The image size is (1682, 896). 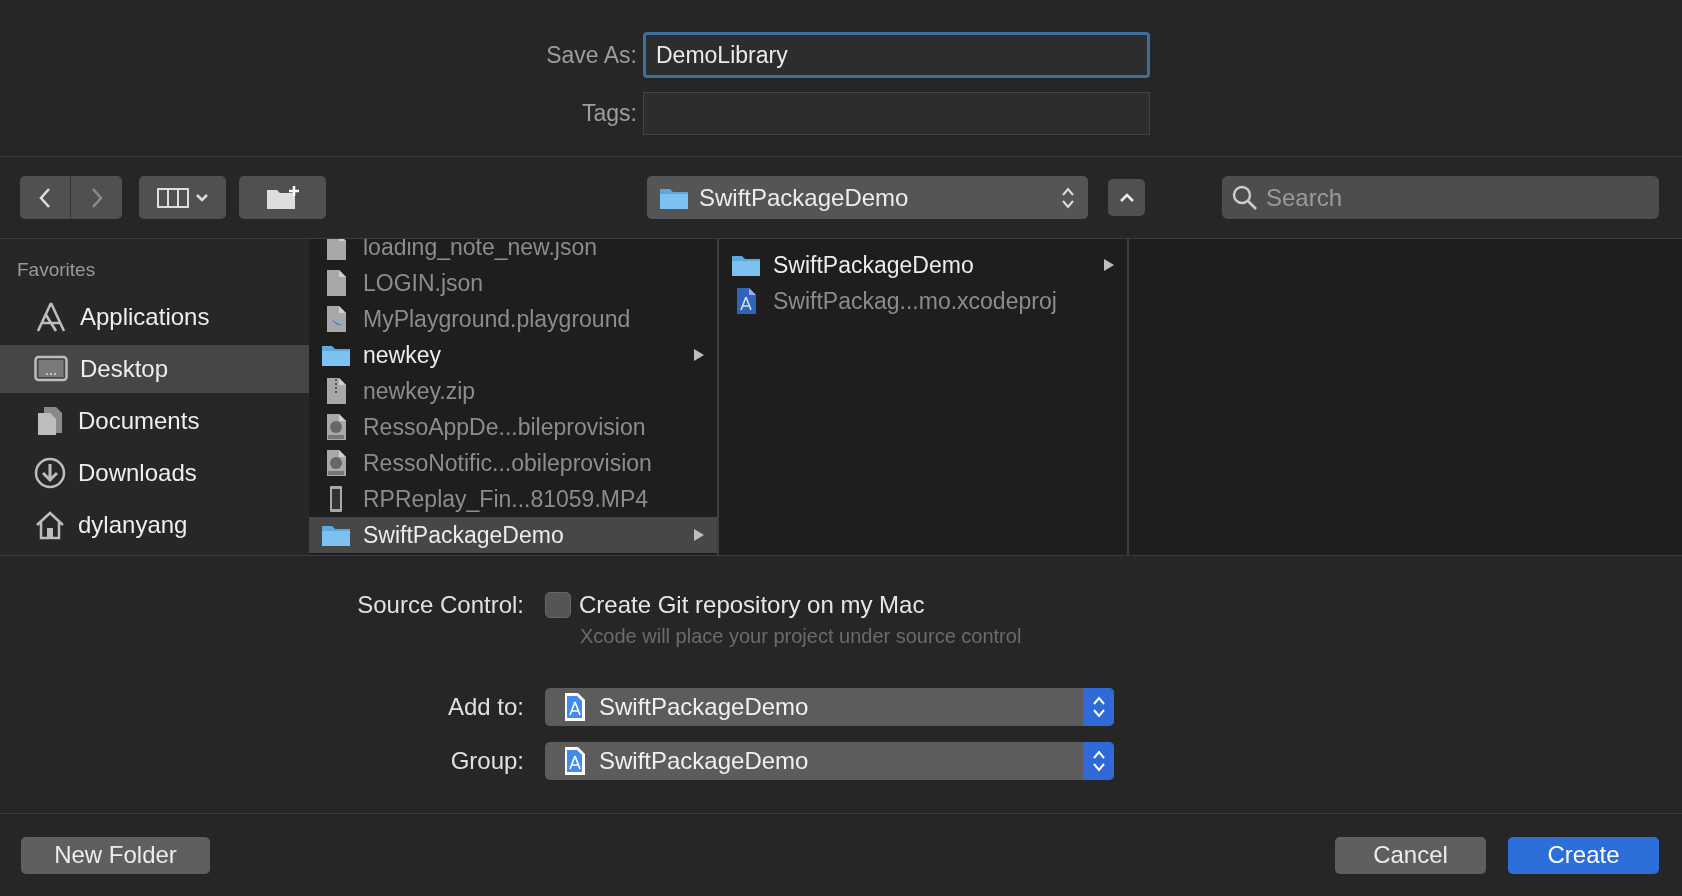 I want to click on sidebar-item: dylanyang, so click(x=154, y=525).